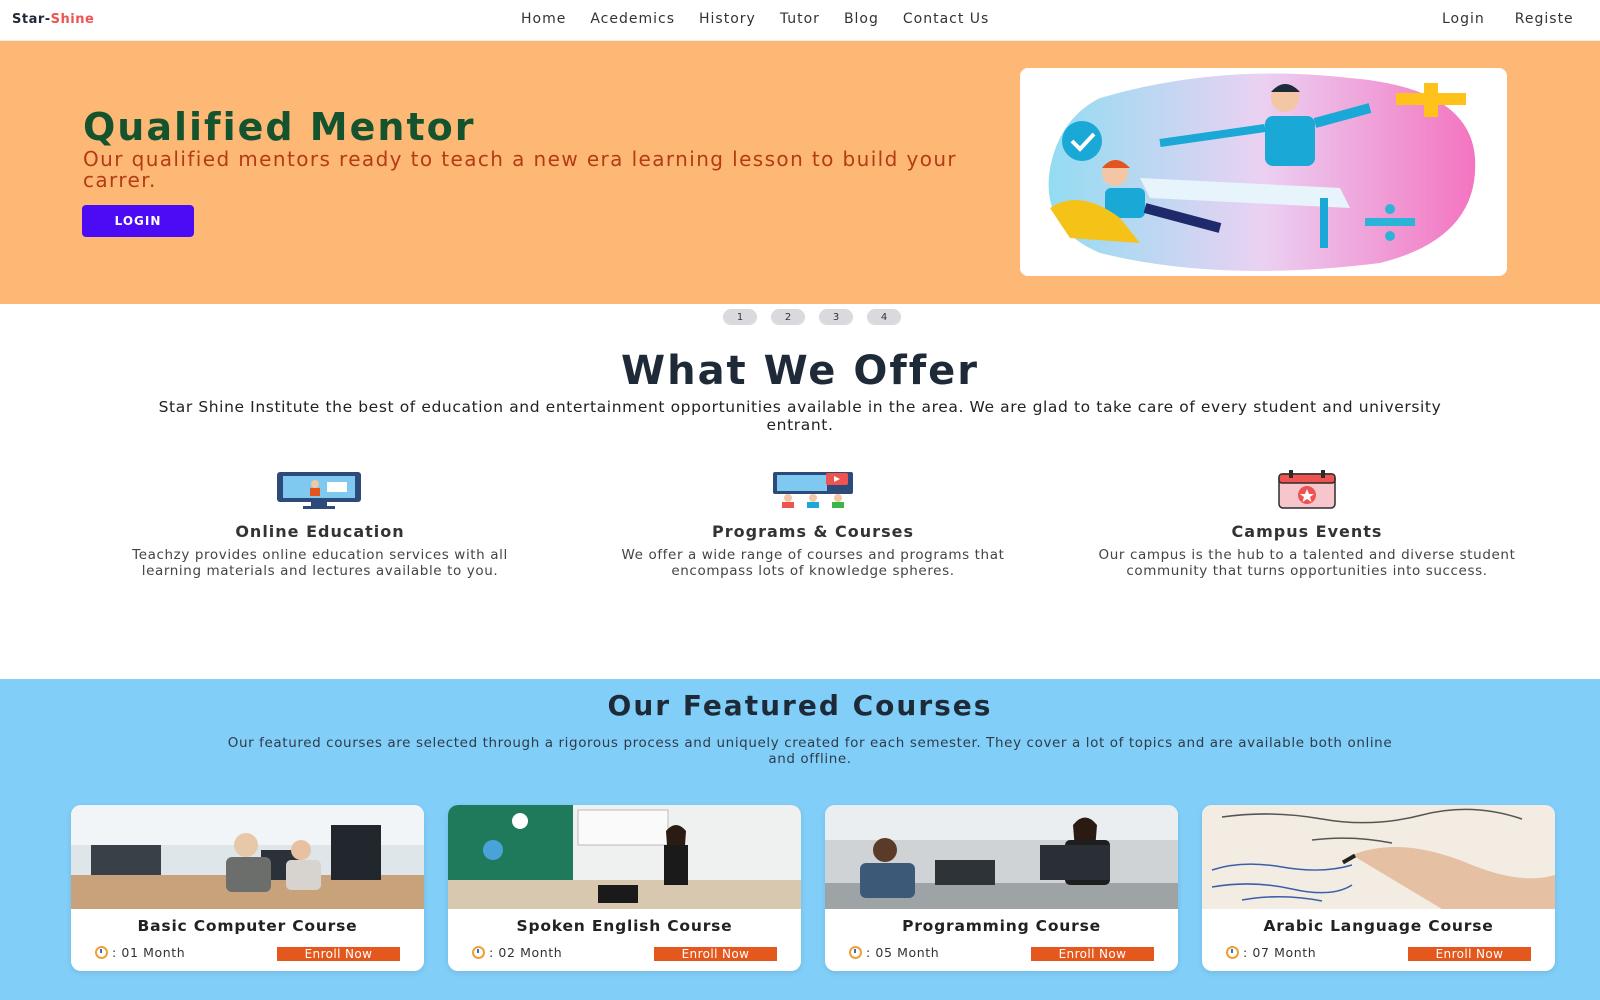 This screenshot has height=1000, width=1600. What do you see at coordinates (1263, 172) in the screenshot?
I see `hero-illustration` at bounding box center [1263, 172].